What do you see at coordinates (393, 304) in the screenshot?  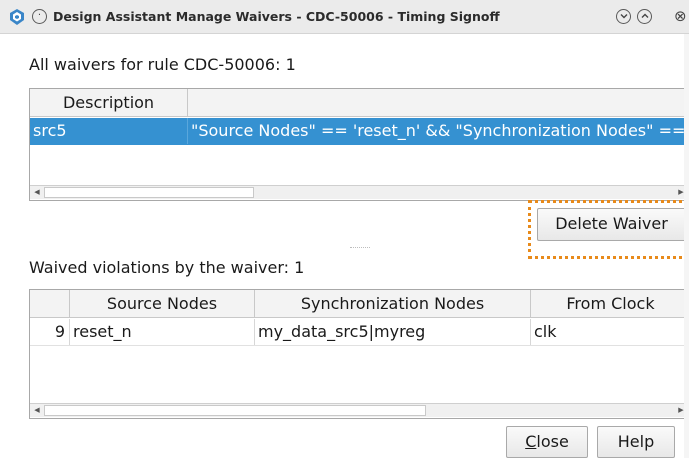 I see `column-header-synchronization-nodes: Synchronization Nodes` at bounding box center [393, 304].